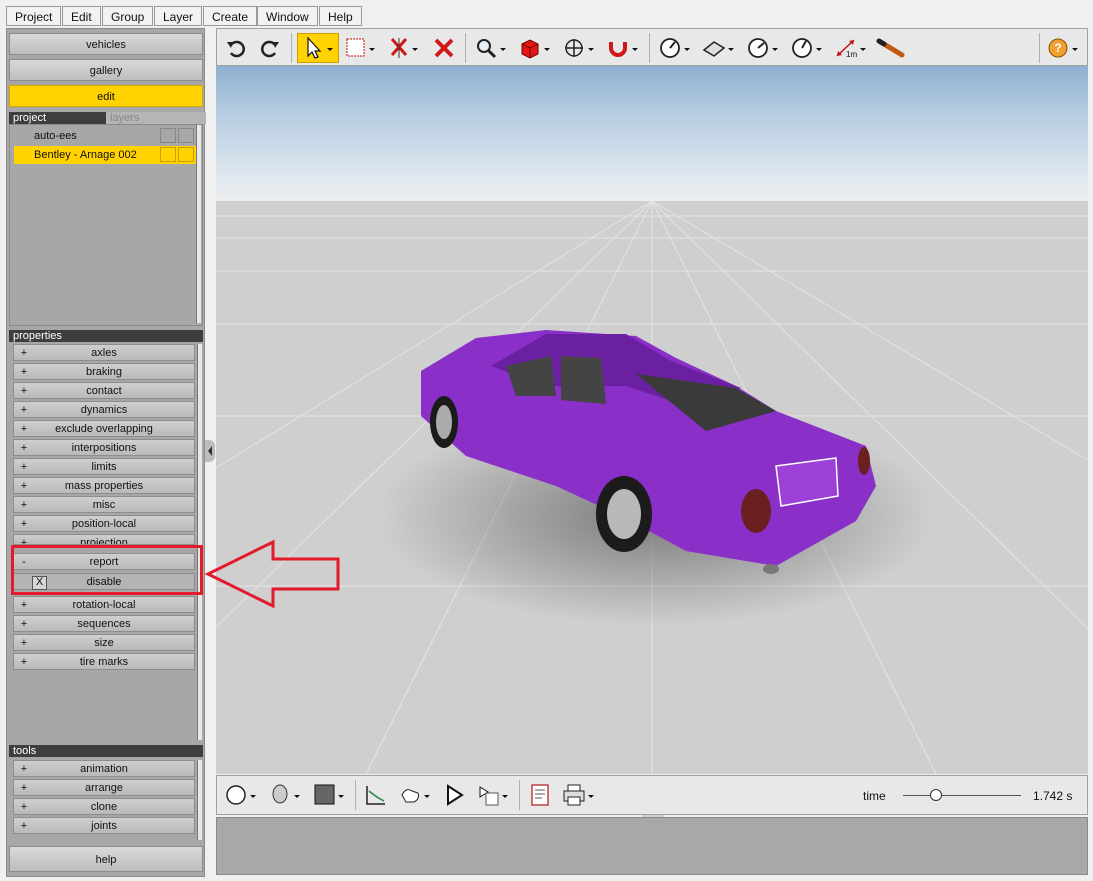 This screenshot has height=881, width=1093. I want to click on move-button, so click(579, 48).